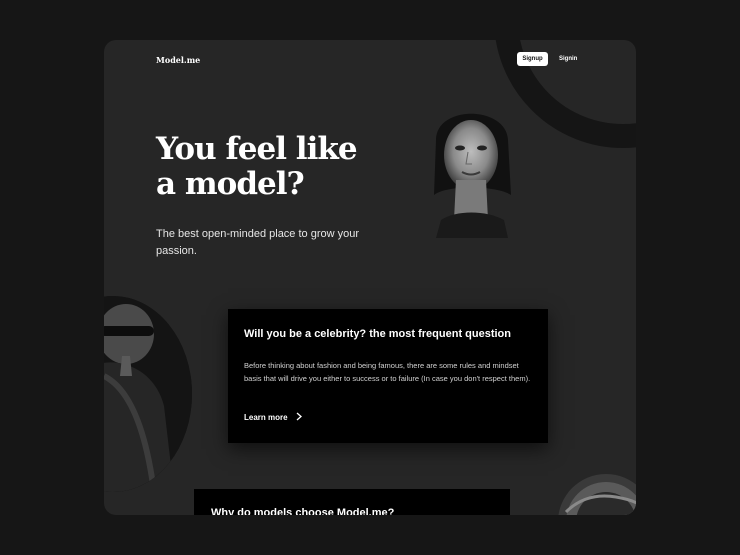 This screenshot has height=555, width=740. What do you see at coordinates (230, 184) in the screenshot?
I see `hero-title-line-2: a model?` at bounding box center [230, 184].